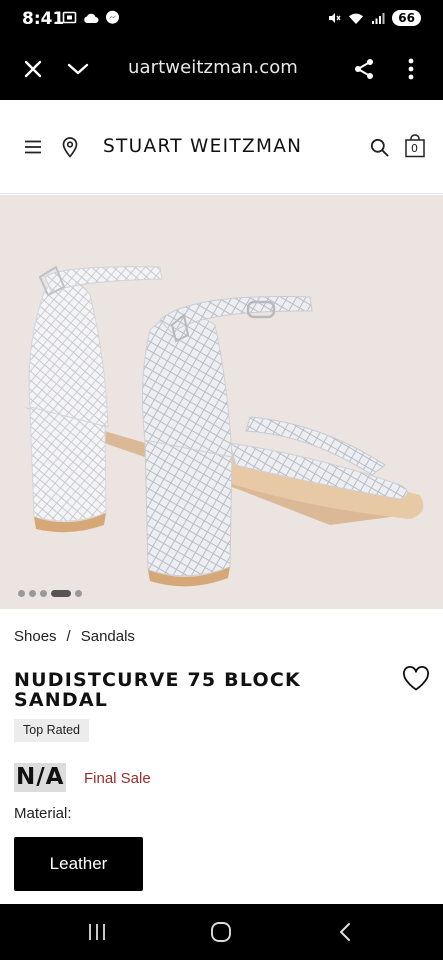 Image resolution: width=443 pixels, height=960 pixels. I want to click on final-sale-label: Final Sale, so click(117, 778).